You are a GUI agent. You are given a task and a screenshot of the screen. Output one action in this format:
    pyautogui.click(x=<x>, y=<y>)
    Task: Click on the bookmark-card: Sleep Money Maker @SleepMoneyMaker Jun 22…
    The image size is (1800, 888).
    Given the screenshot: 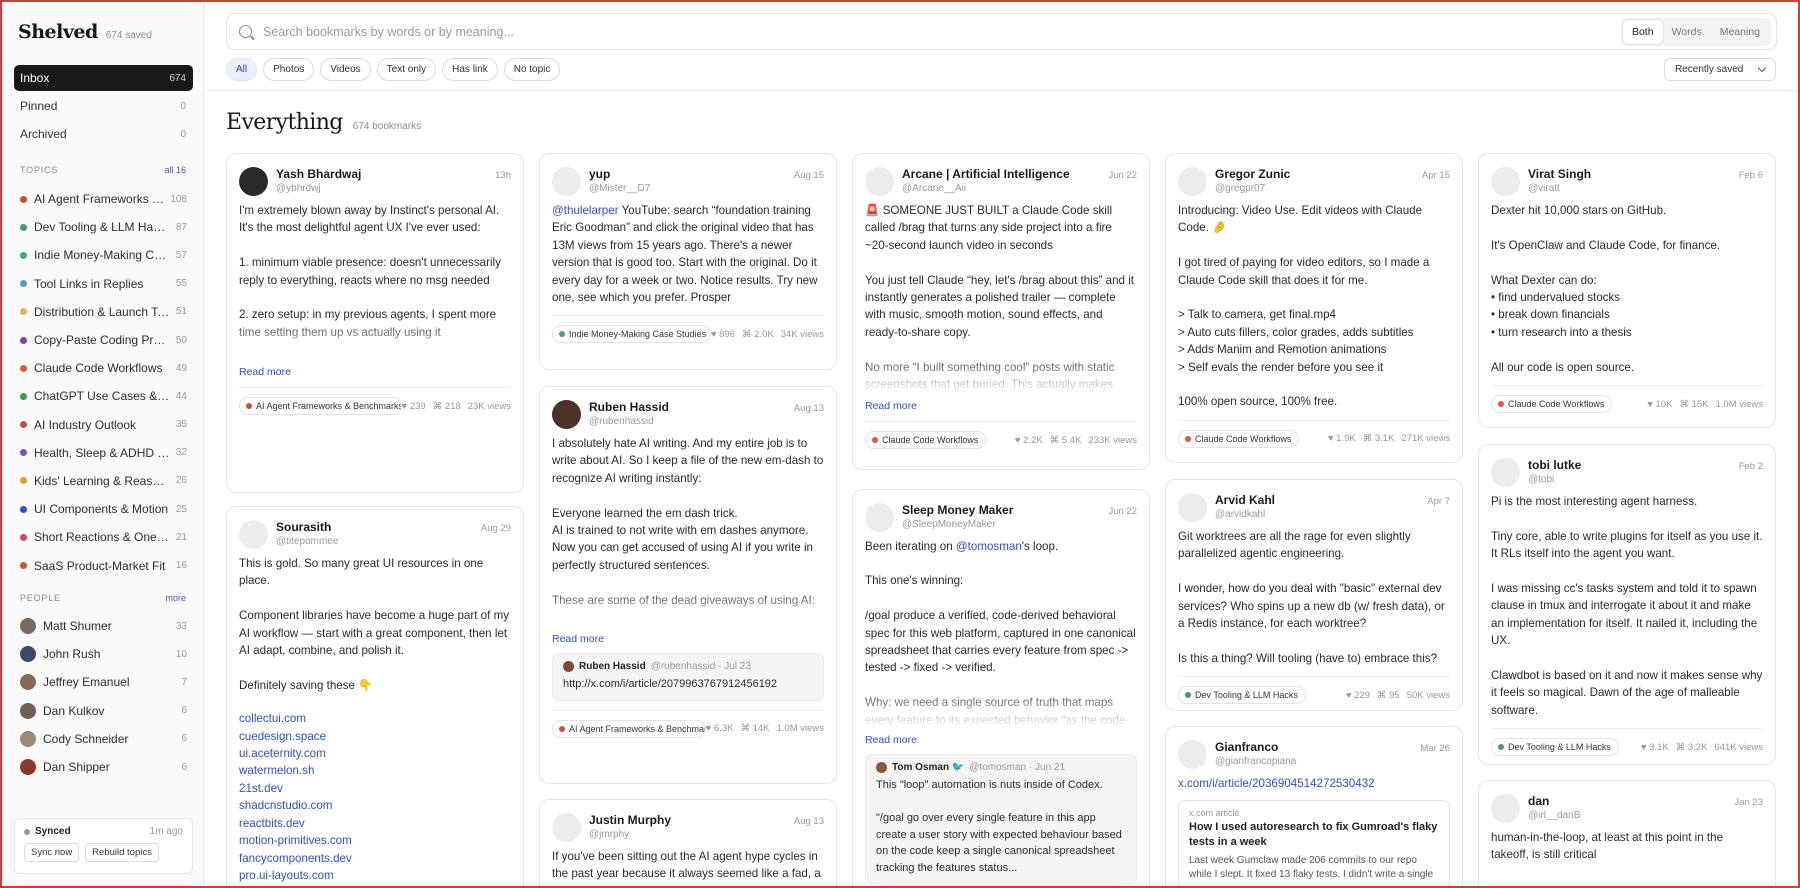 What is the action you would take?
    pyautogui.click(x=1001, y=688)
    